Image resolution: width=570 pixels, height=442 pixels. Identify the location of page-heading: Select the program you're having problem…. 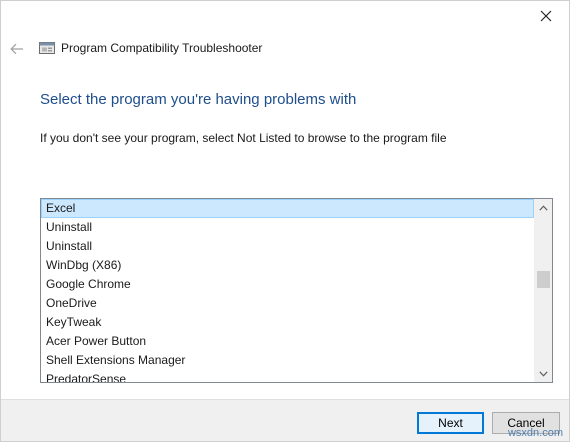
(198, 99).